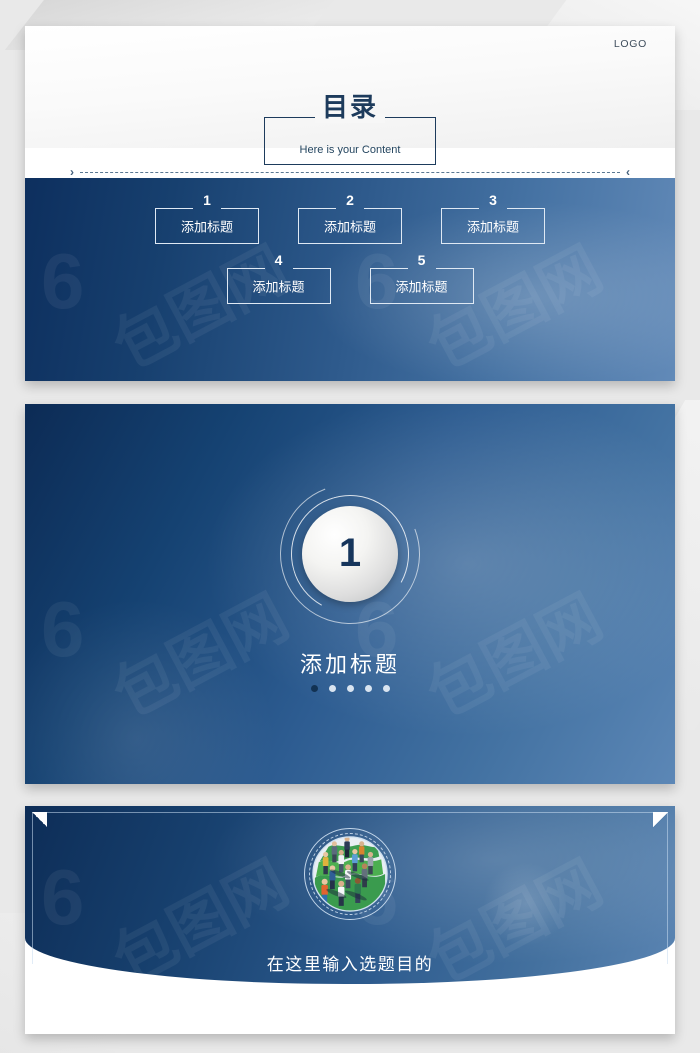 Image resolution: width=700 pixels, height=1053 pixels. I want to click on toc-item-number: 1, so click(207, 200).